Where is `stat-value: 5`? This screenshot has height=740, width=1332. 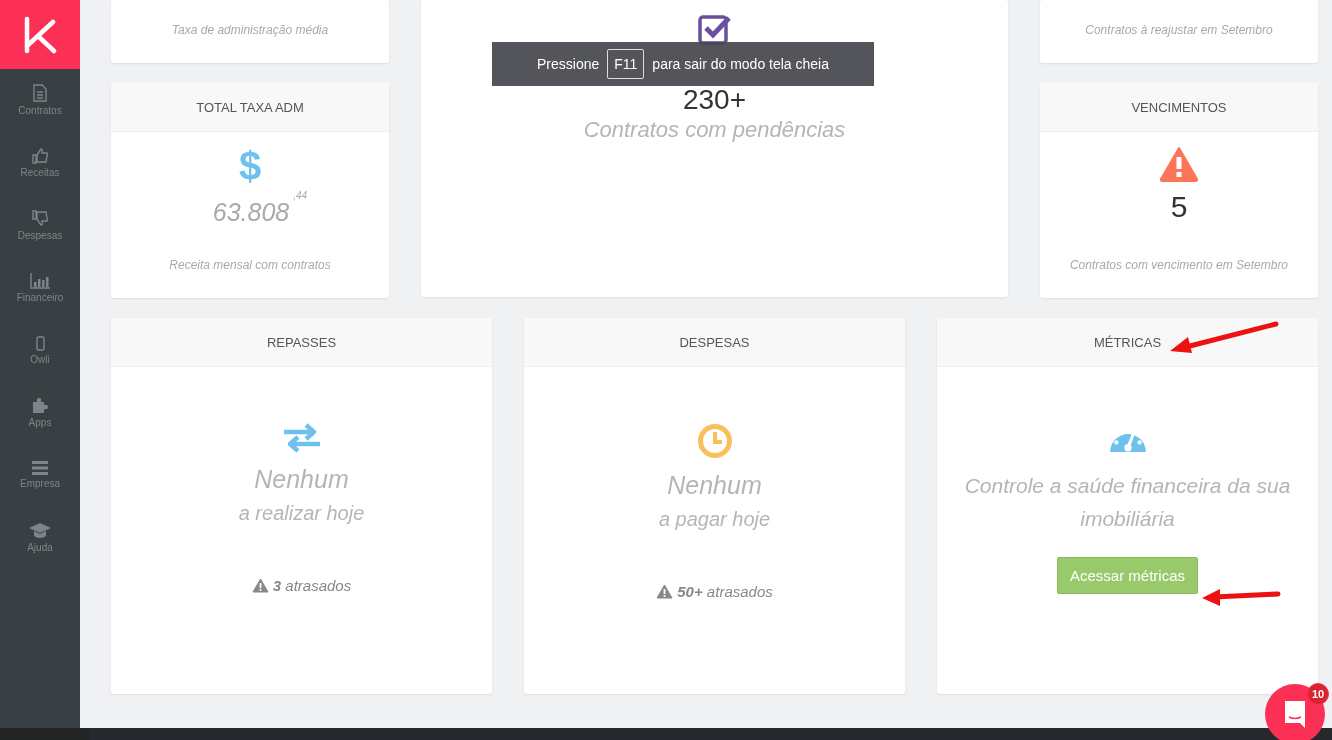
stat-value: 5 is located at coordinates (1179, 207).